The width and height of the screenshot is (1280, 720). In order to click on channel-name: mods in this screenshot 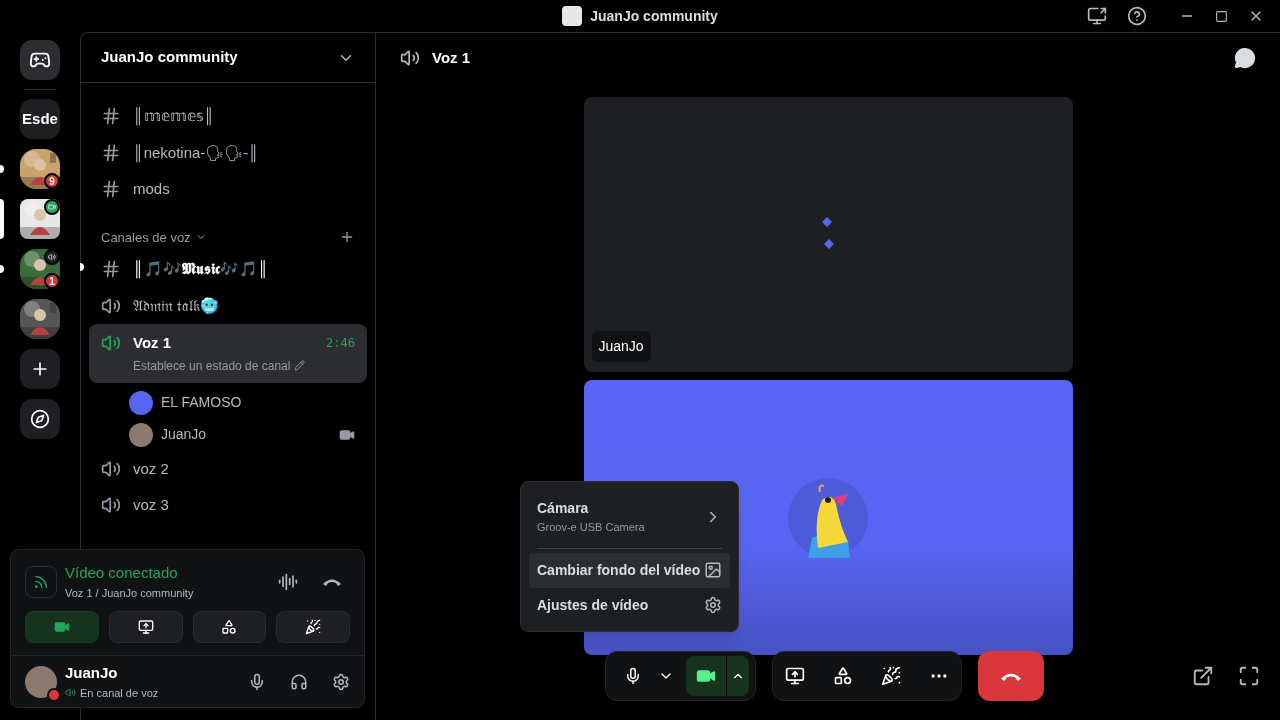, I will do `click(152, 189)`.